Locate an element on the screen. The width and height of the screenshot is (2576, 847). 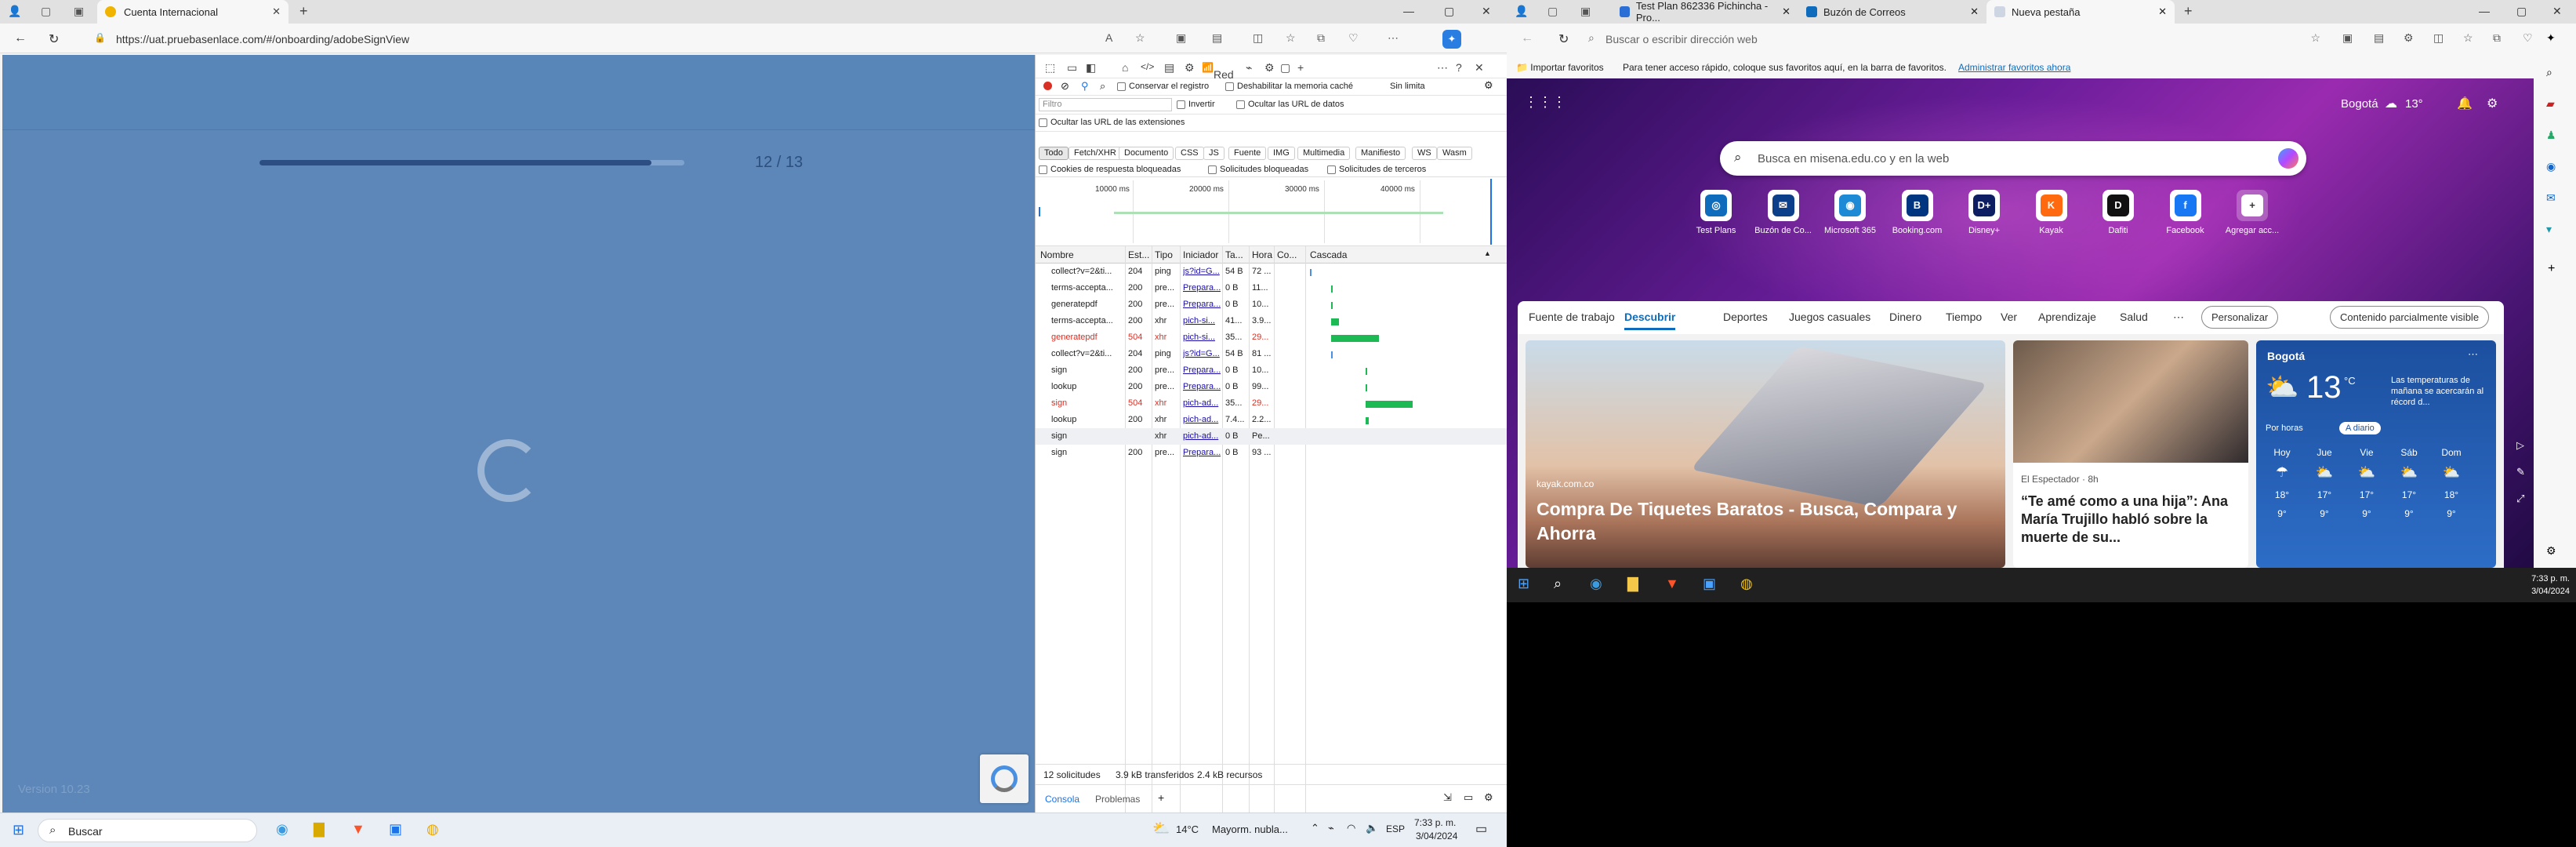
sort-up-icon: ▲ is located at coordinates (1487, 253).